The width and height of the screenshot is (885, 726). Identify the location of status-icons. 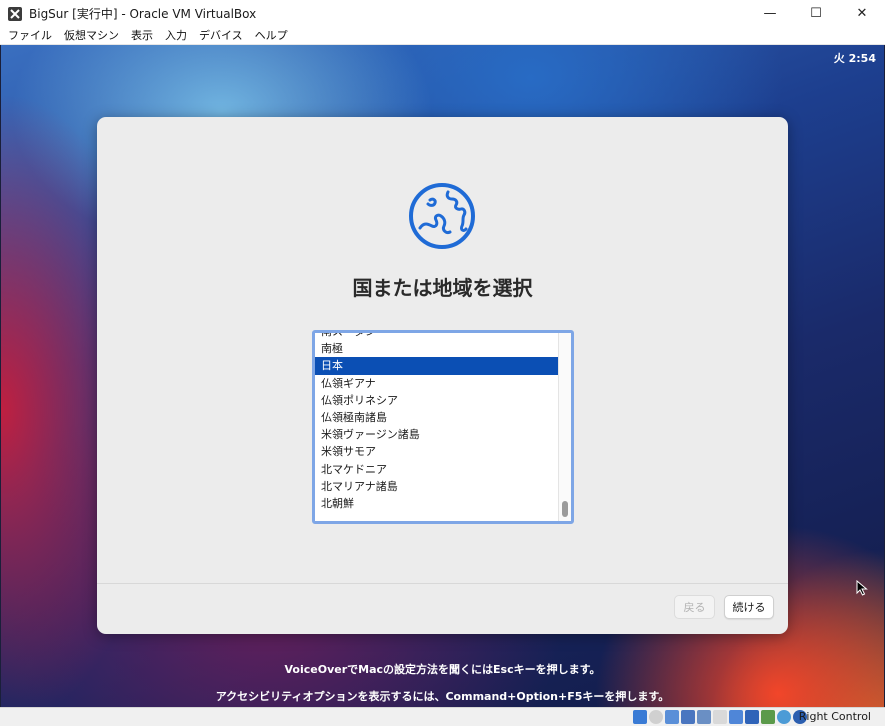
(720, 717).